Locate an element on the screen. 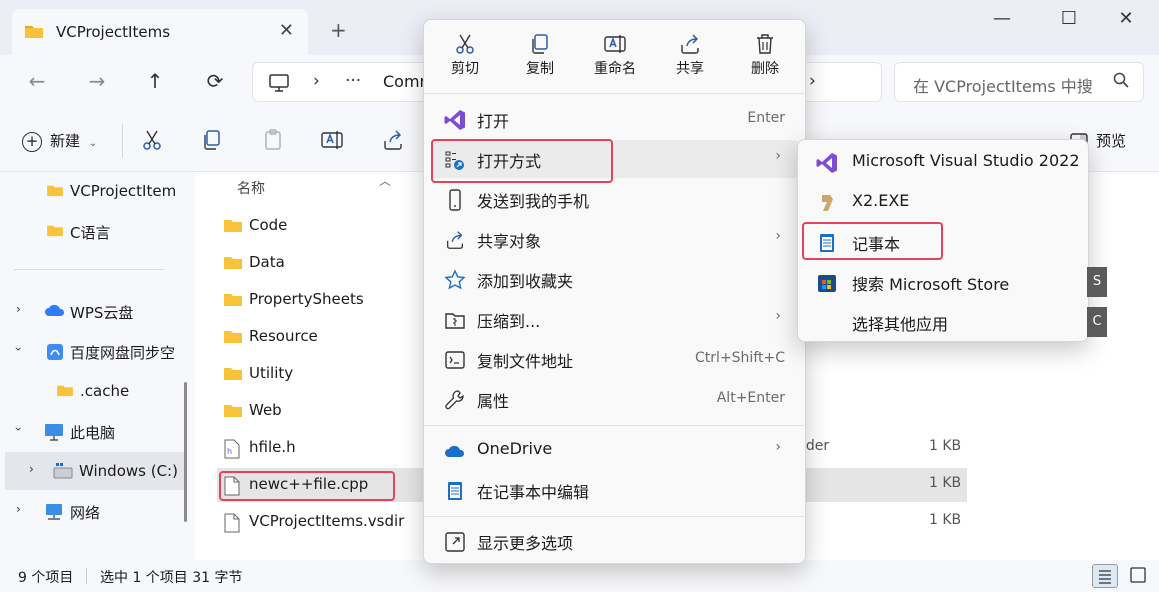 The image size is (1159, 592). sidebar-scrollbar is located at coordinates (185, 452).